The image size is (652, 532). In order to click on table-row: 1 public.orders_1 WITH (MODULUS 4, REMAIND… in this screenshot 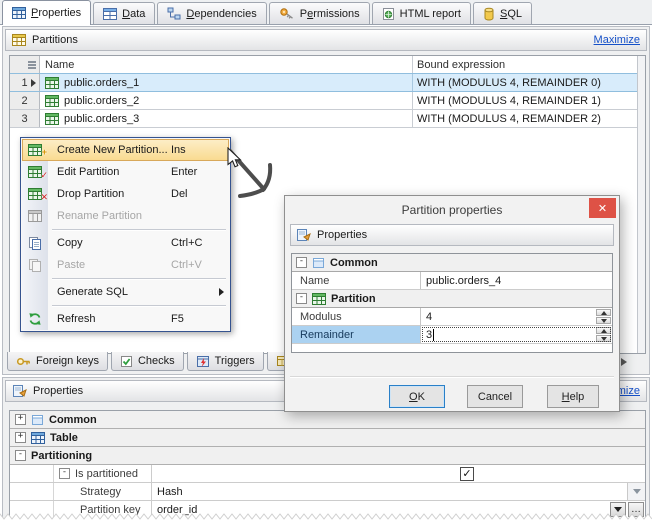, I will do `click(324, 82)`.